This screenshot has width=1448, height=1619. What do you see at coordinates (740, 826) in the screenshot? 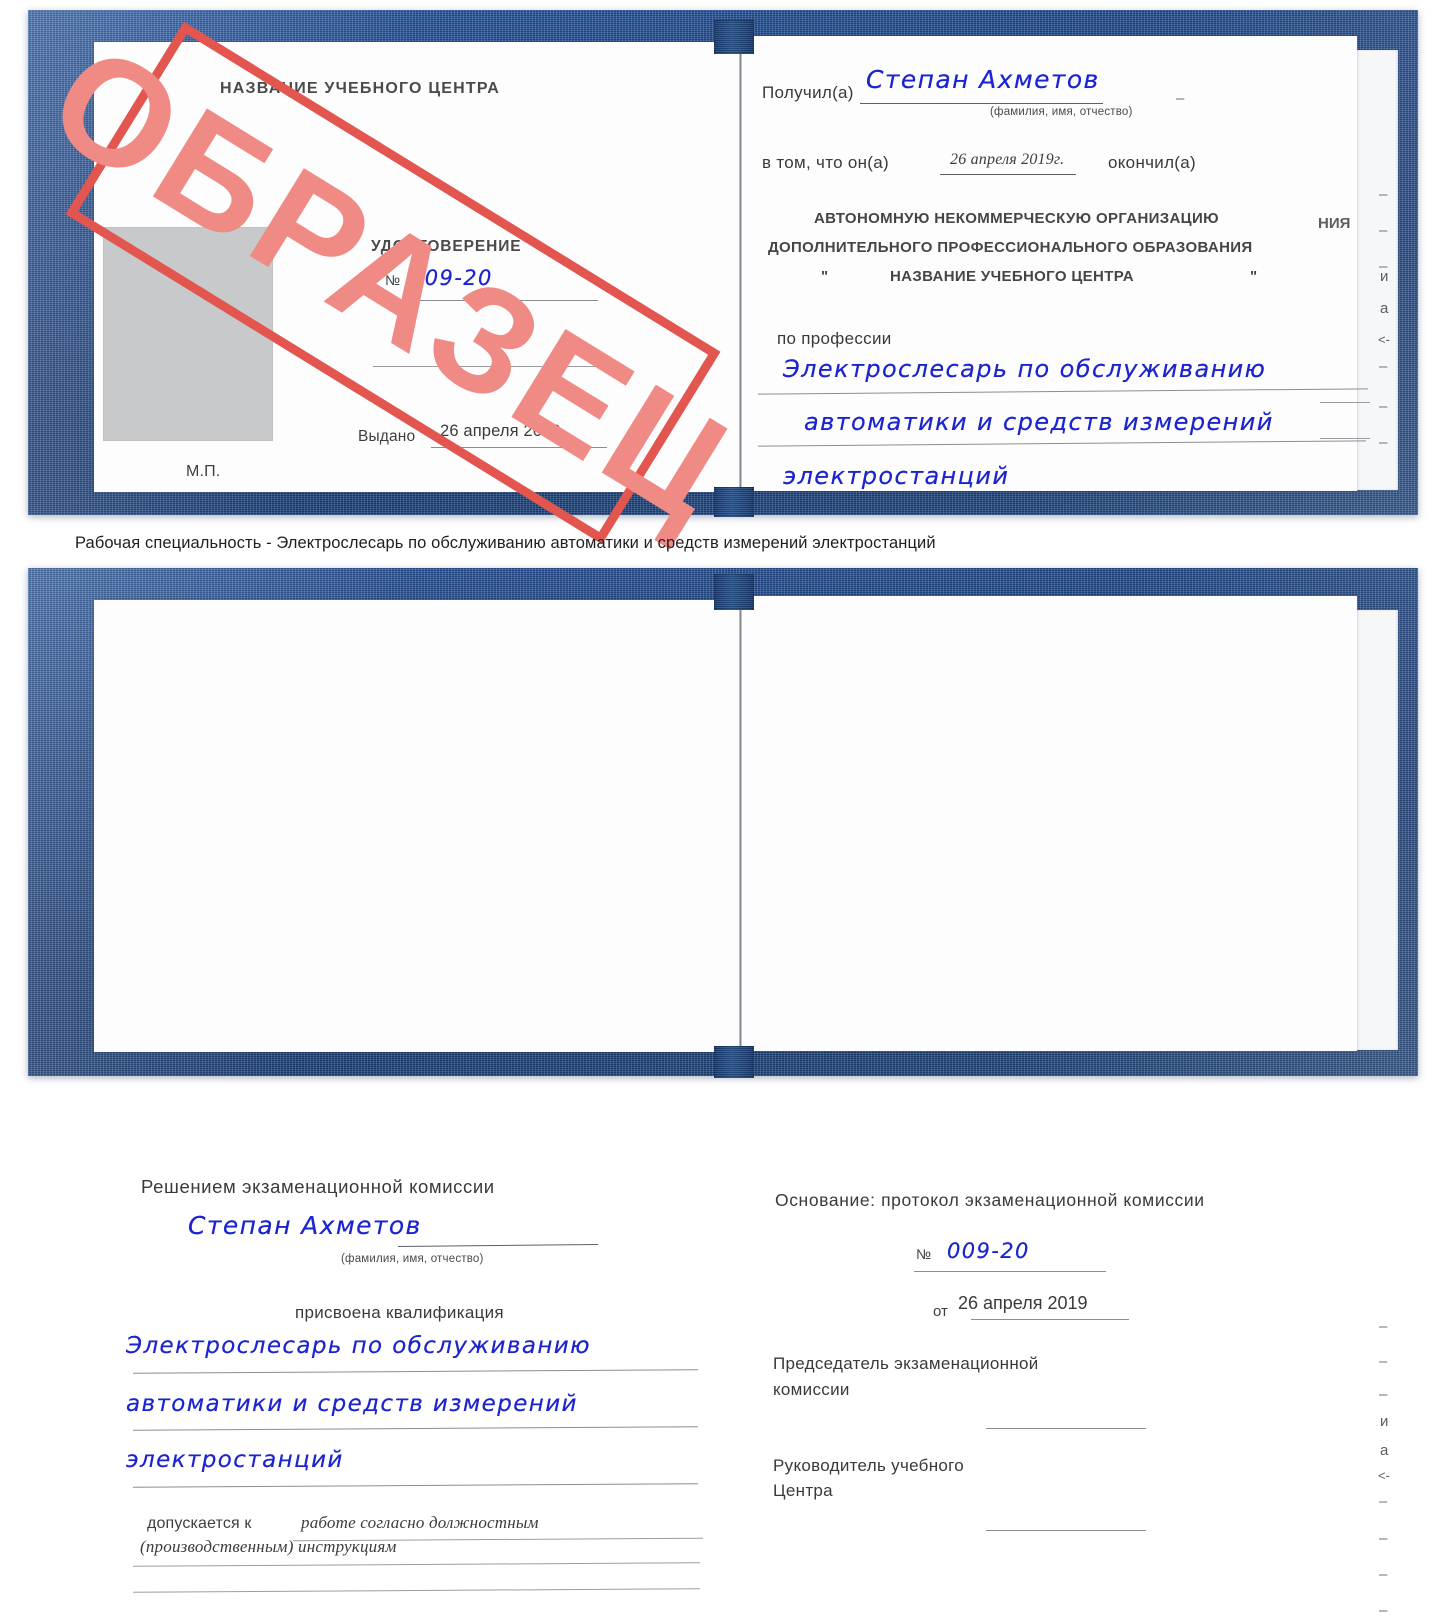
I see `spine-line-bottom` at bounding box center [740, 826].